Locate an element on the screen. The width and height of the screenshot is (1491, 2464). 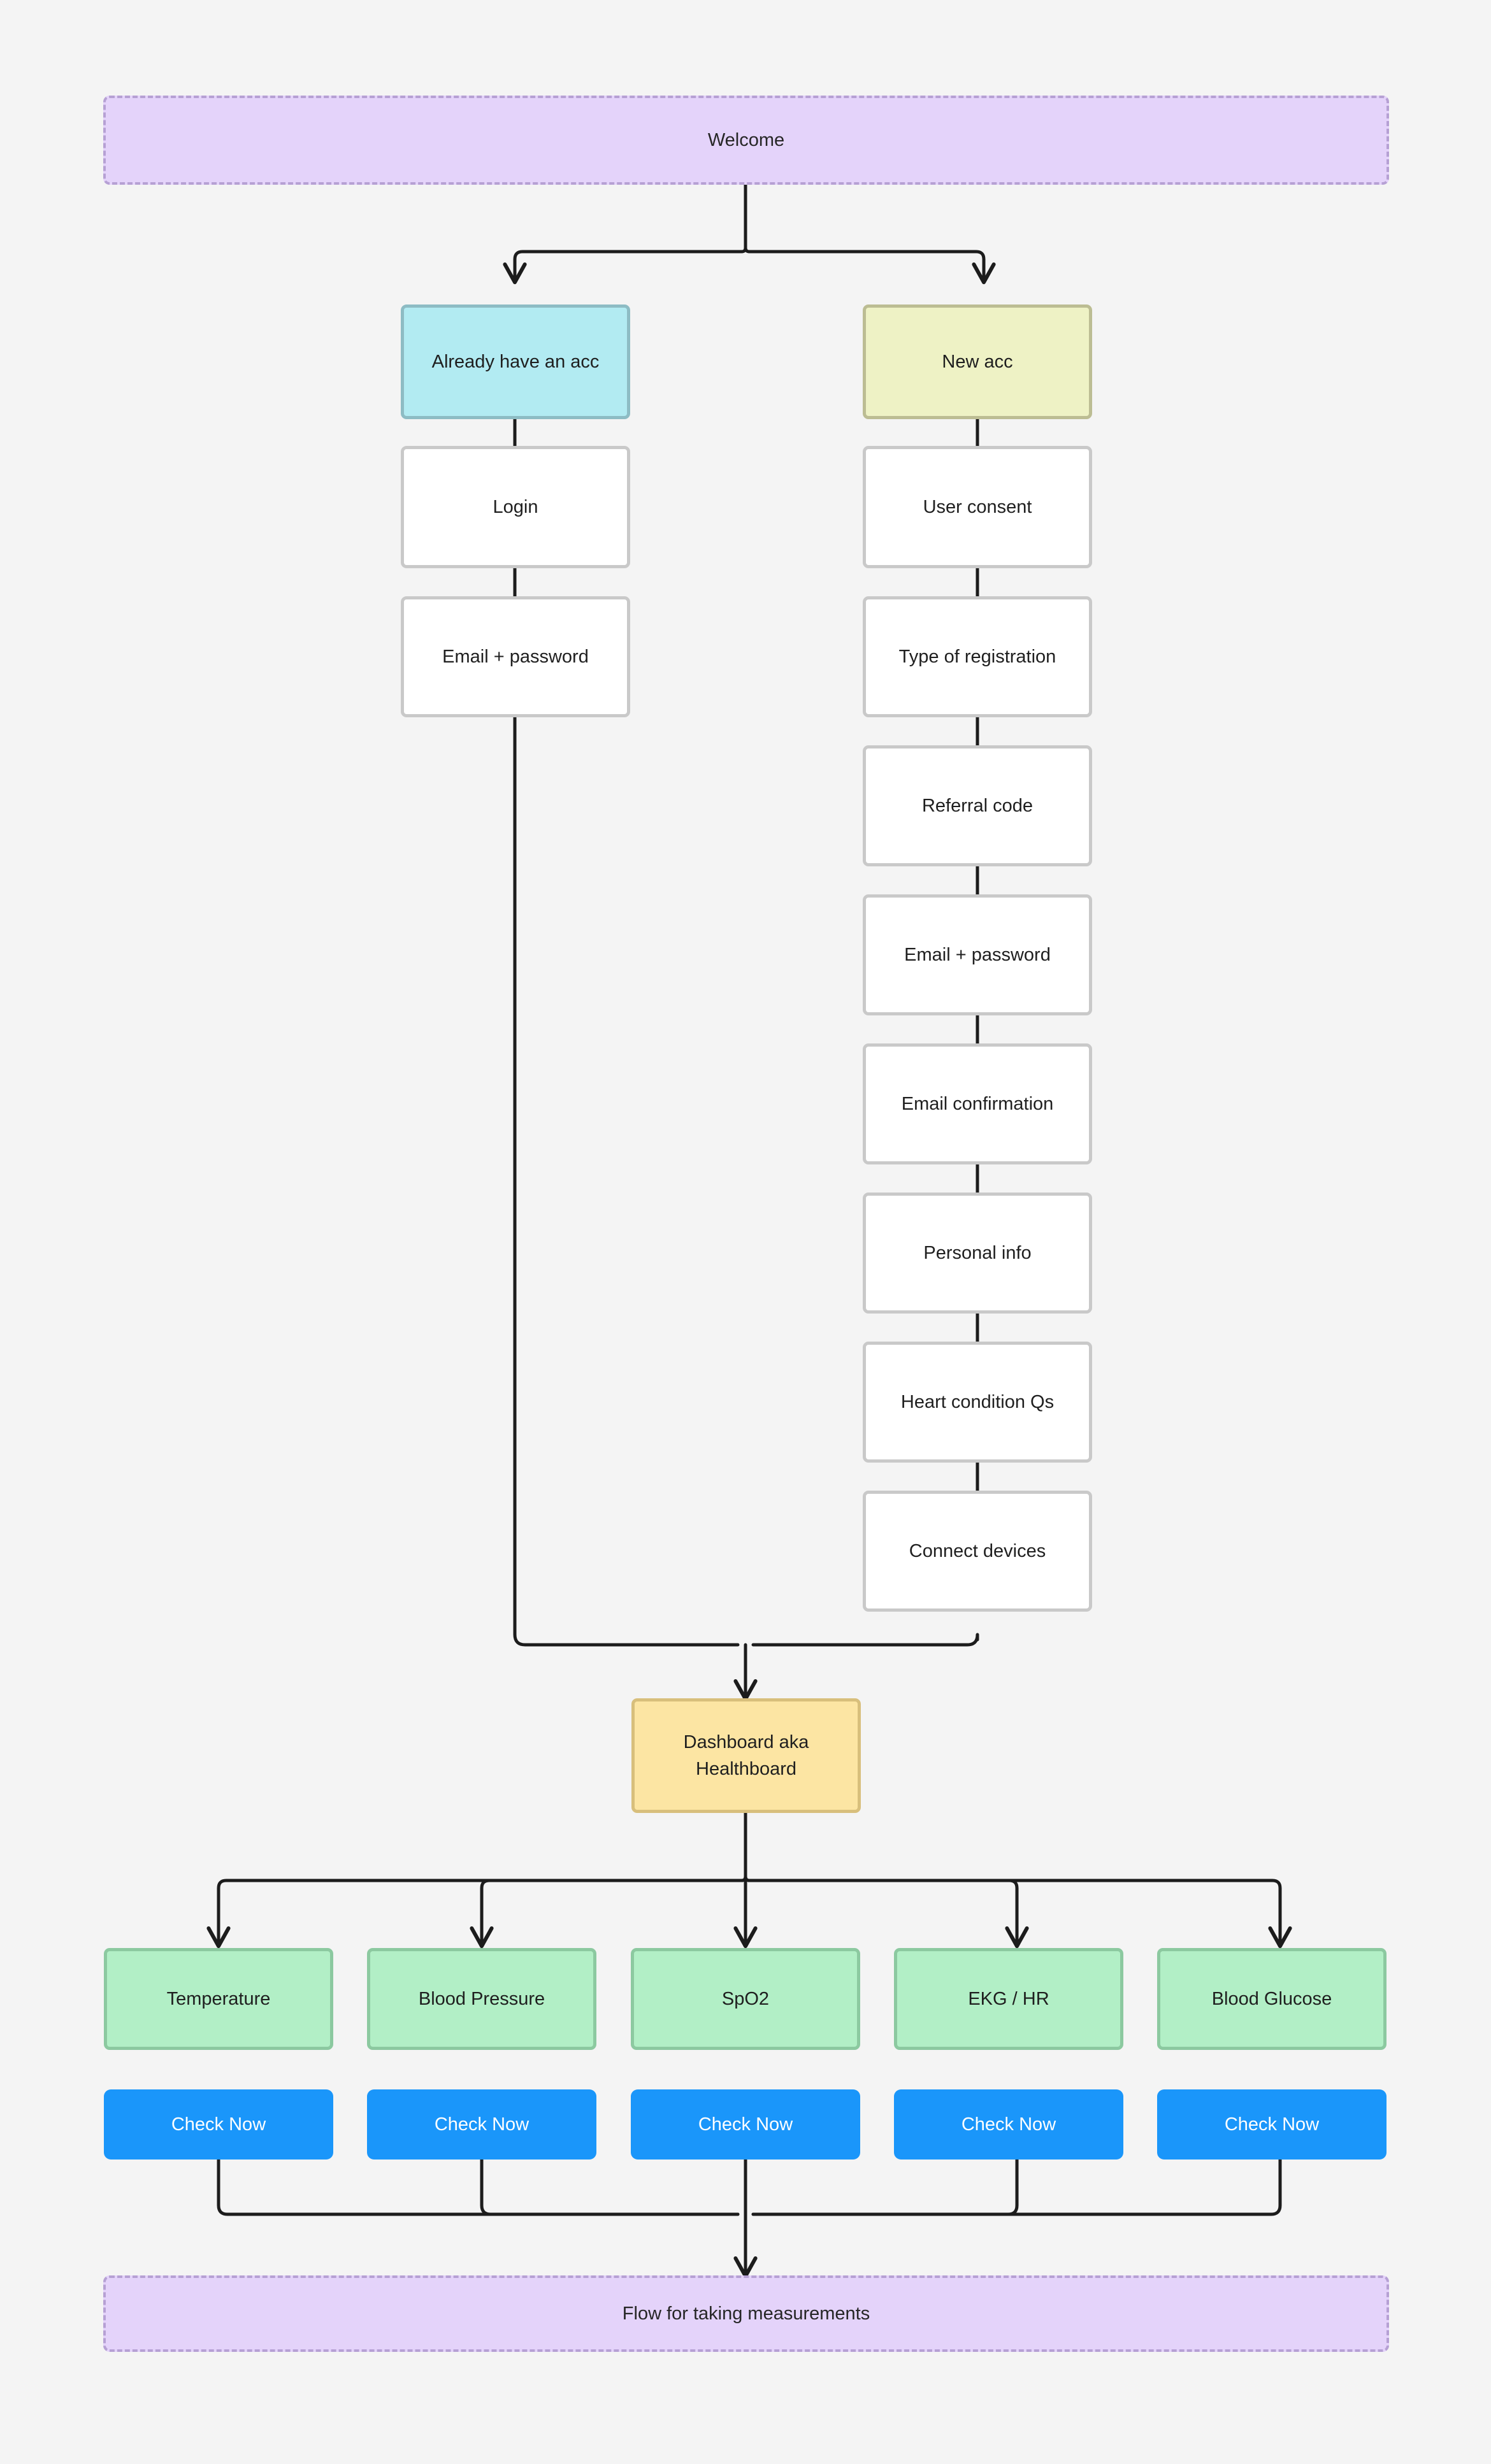
node-already-have-an-acc: Already have an acc is located at coordinates (515, 361).